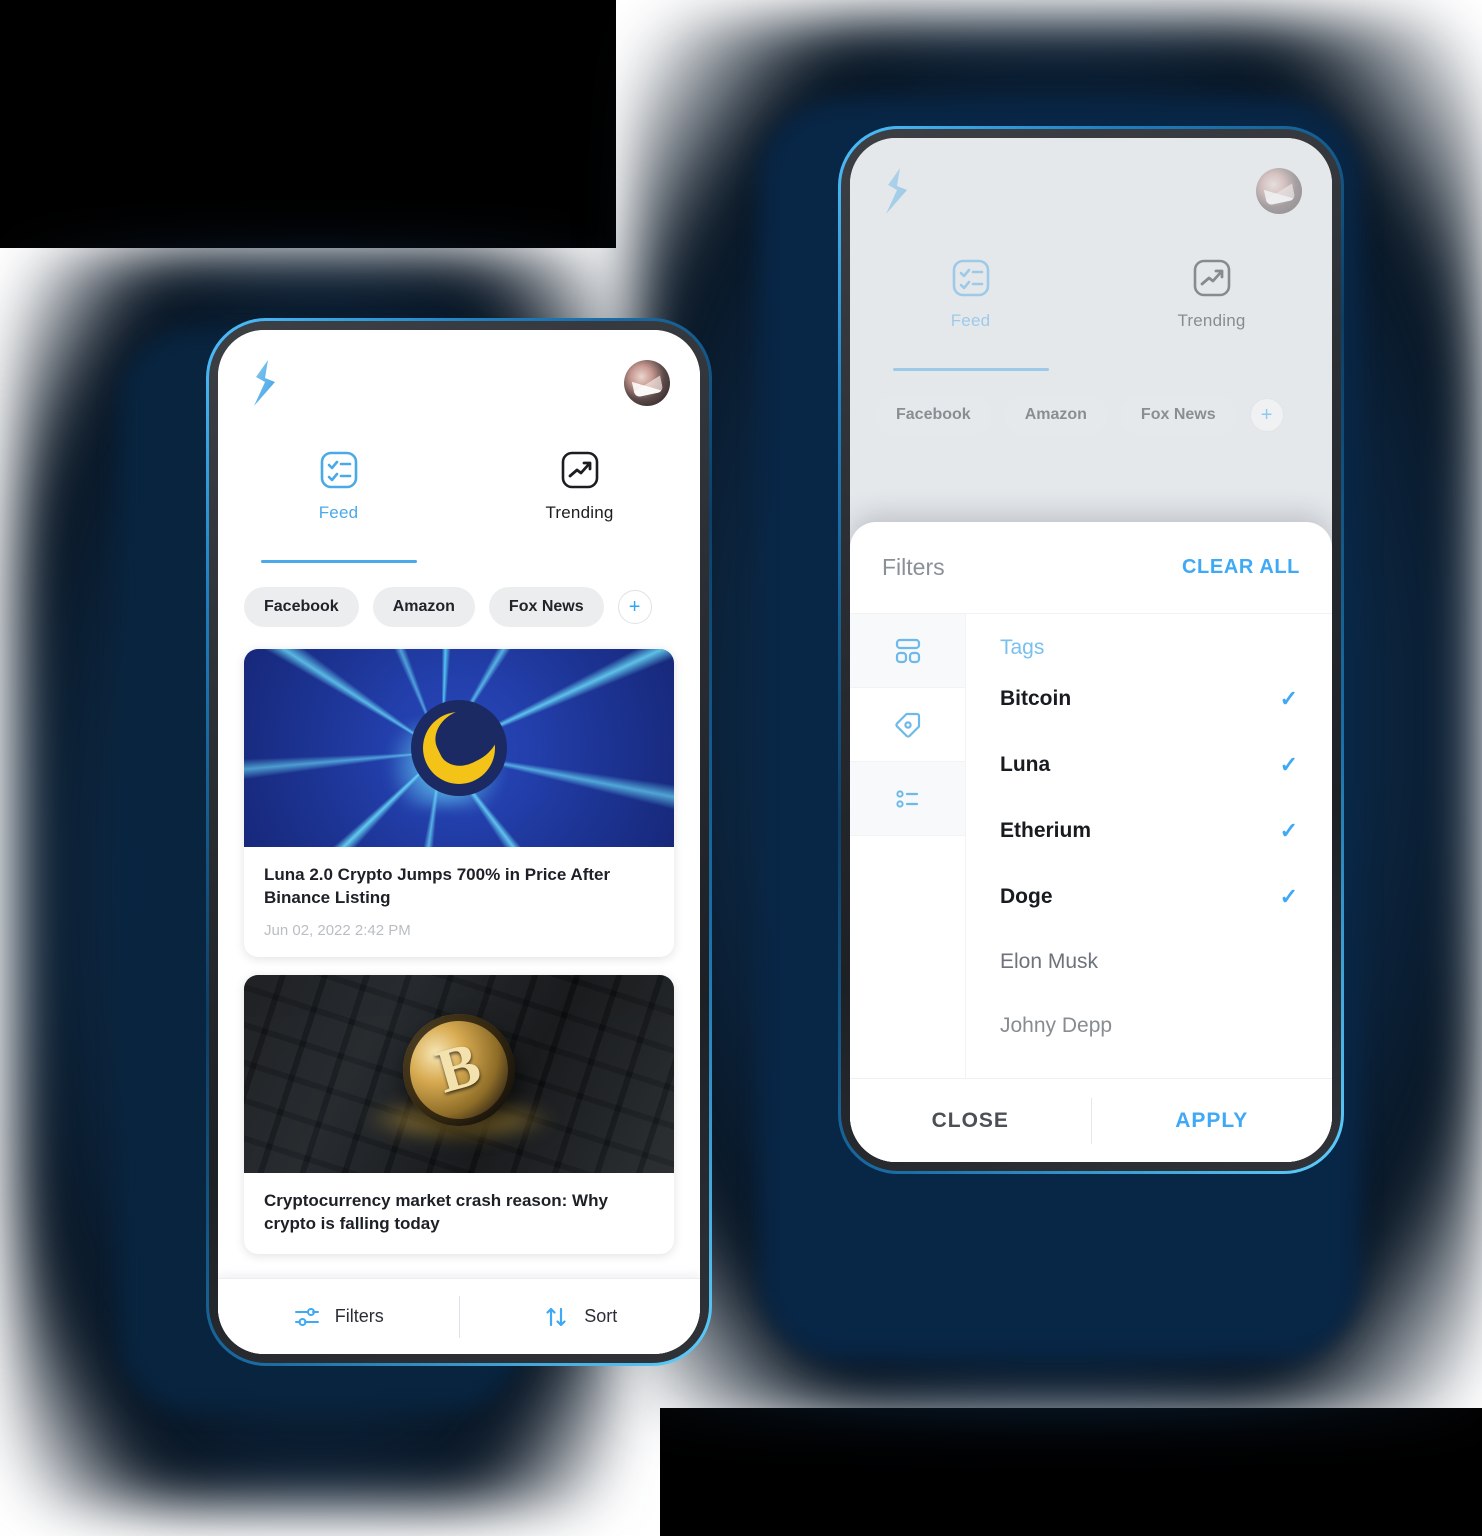 Image resolution: width=1482 pixels, height=1536 pixels. Describe the element at coordinates (1241, 567) in the screenshot. I see `clear-all-button: CLEAR ALL` at that location.